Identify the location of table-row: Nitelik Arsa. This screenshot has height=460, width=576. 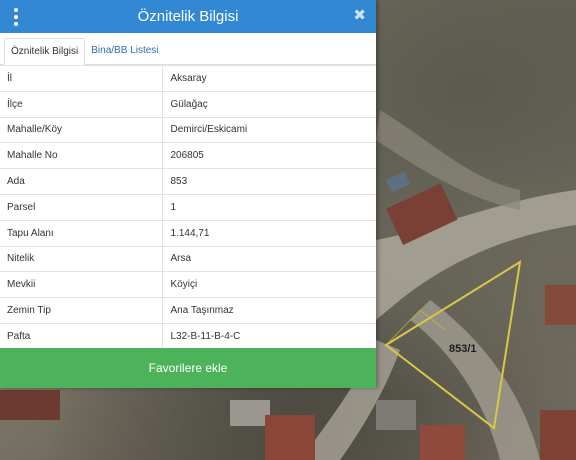
(188, 259).